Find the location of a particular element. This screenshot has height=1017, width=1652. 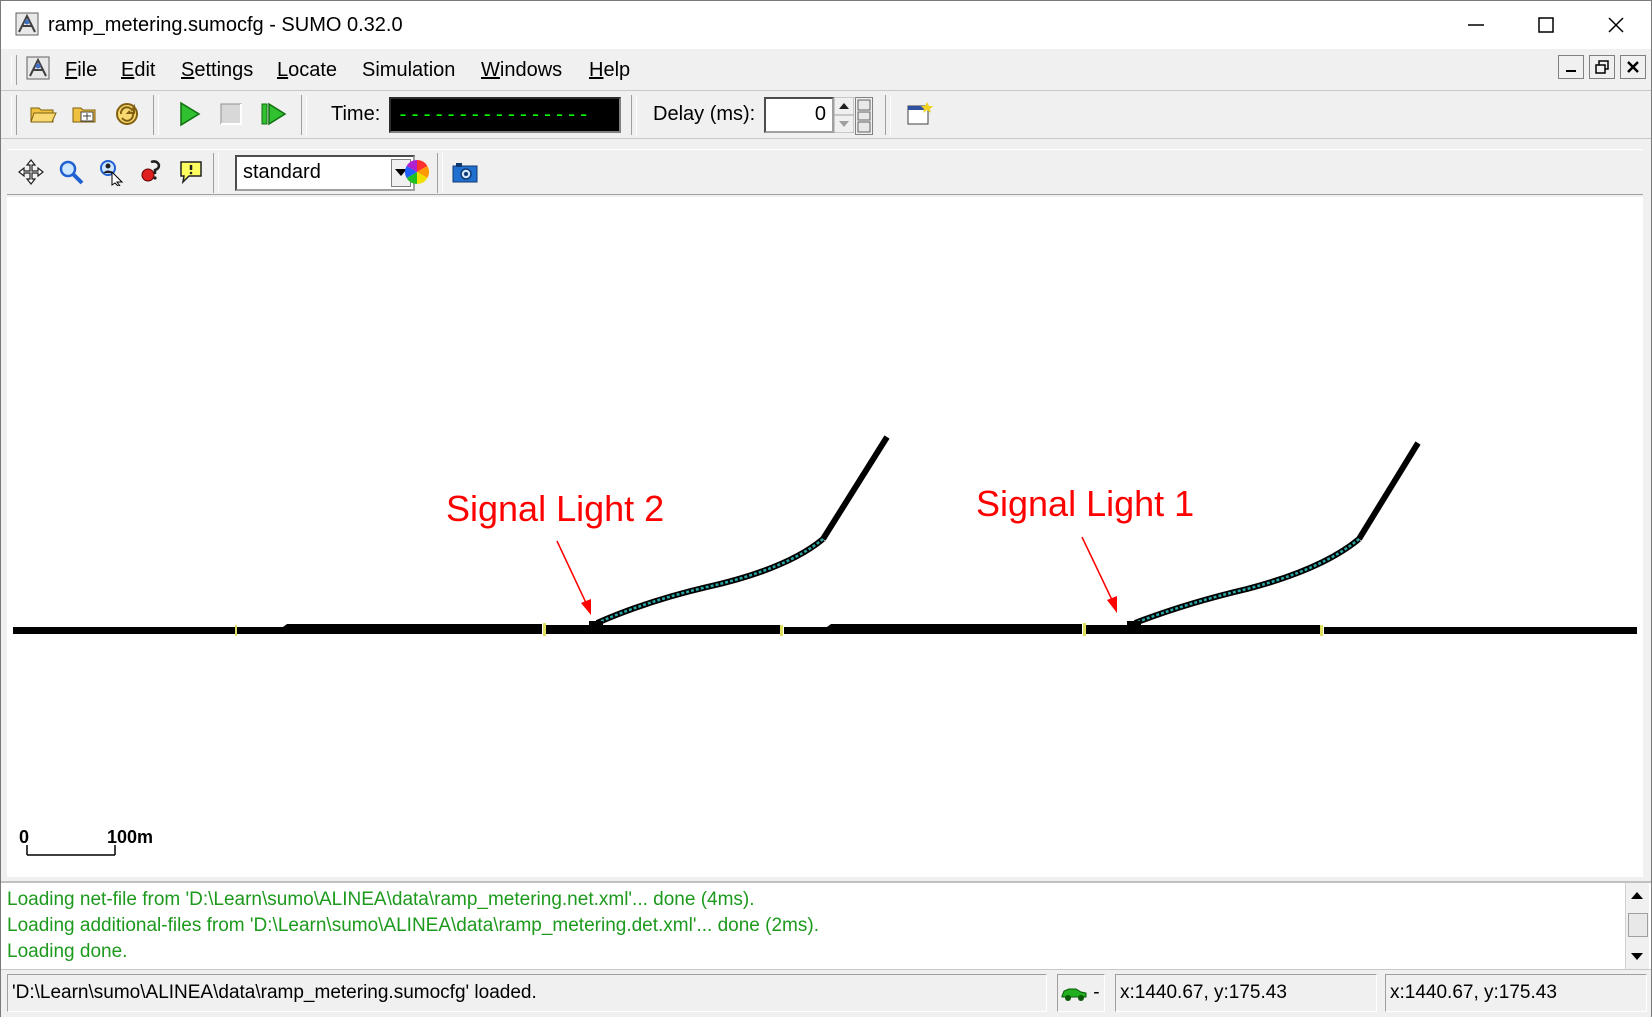

toolbar-grip is located at coordinates (14, 115).